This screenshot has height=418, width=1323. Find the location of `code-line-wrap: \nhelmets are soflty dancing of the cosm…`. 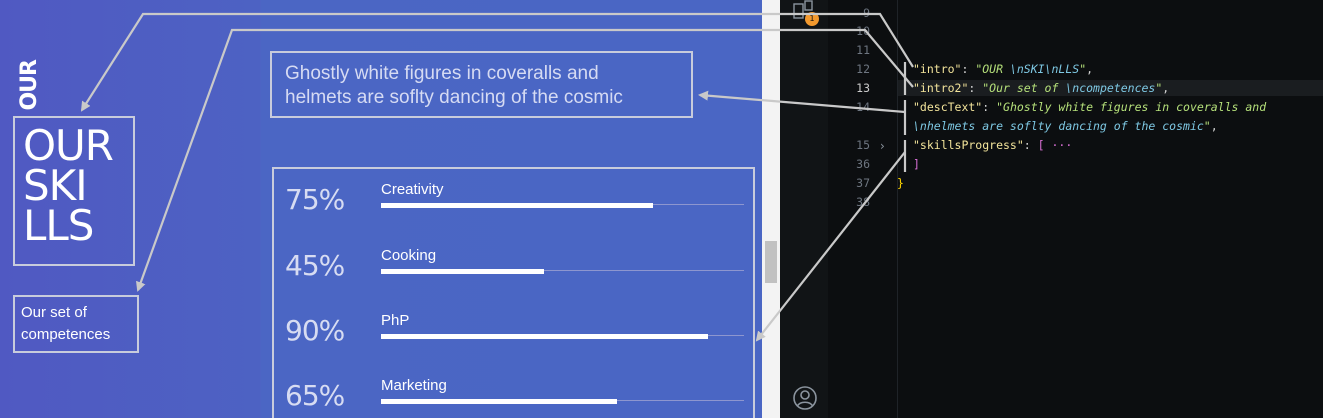

code-line-wrap: \nhelmets are soflty dancing of the cosm… is located at coordinates (1065, 126).